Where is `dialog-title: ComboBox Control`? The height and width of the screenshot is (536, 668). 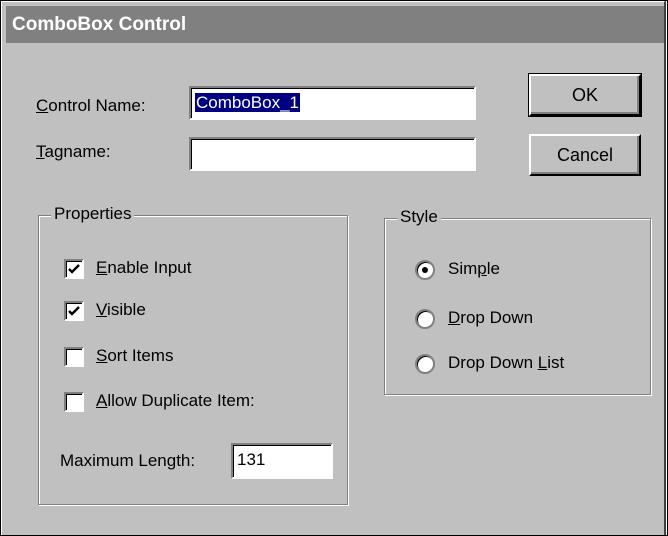
dialog-title: ComboBox Control is located at coordinates (335, 24).